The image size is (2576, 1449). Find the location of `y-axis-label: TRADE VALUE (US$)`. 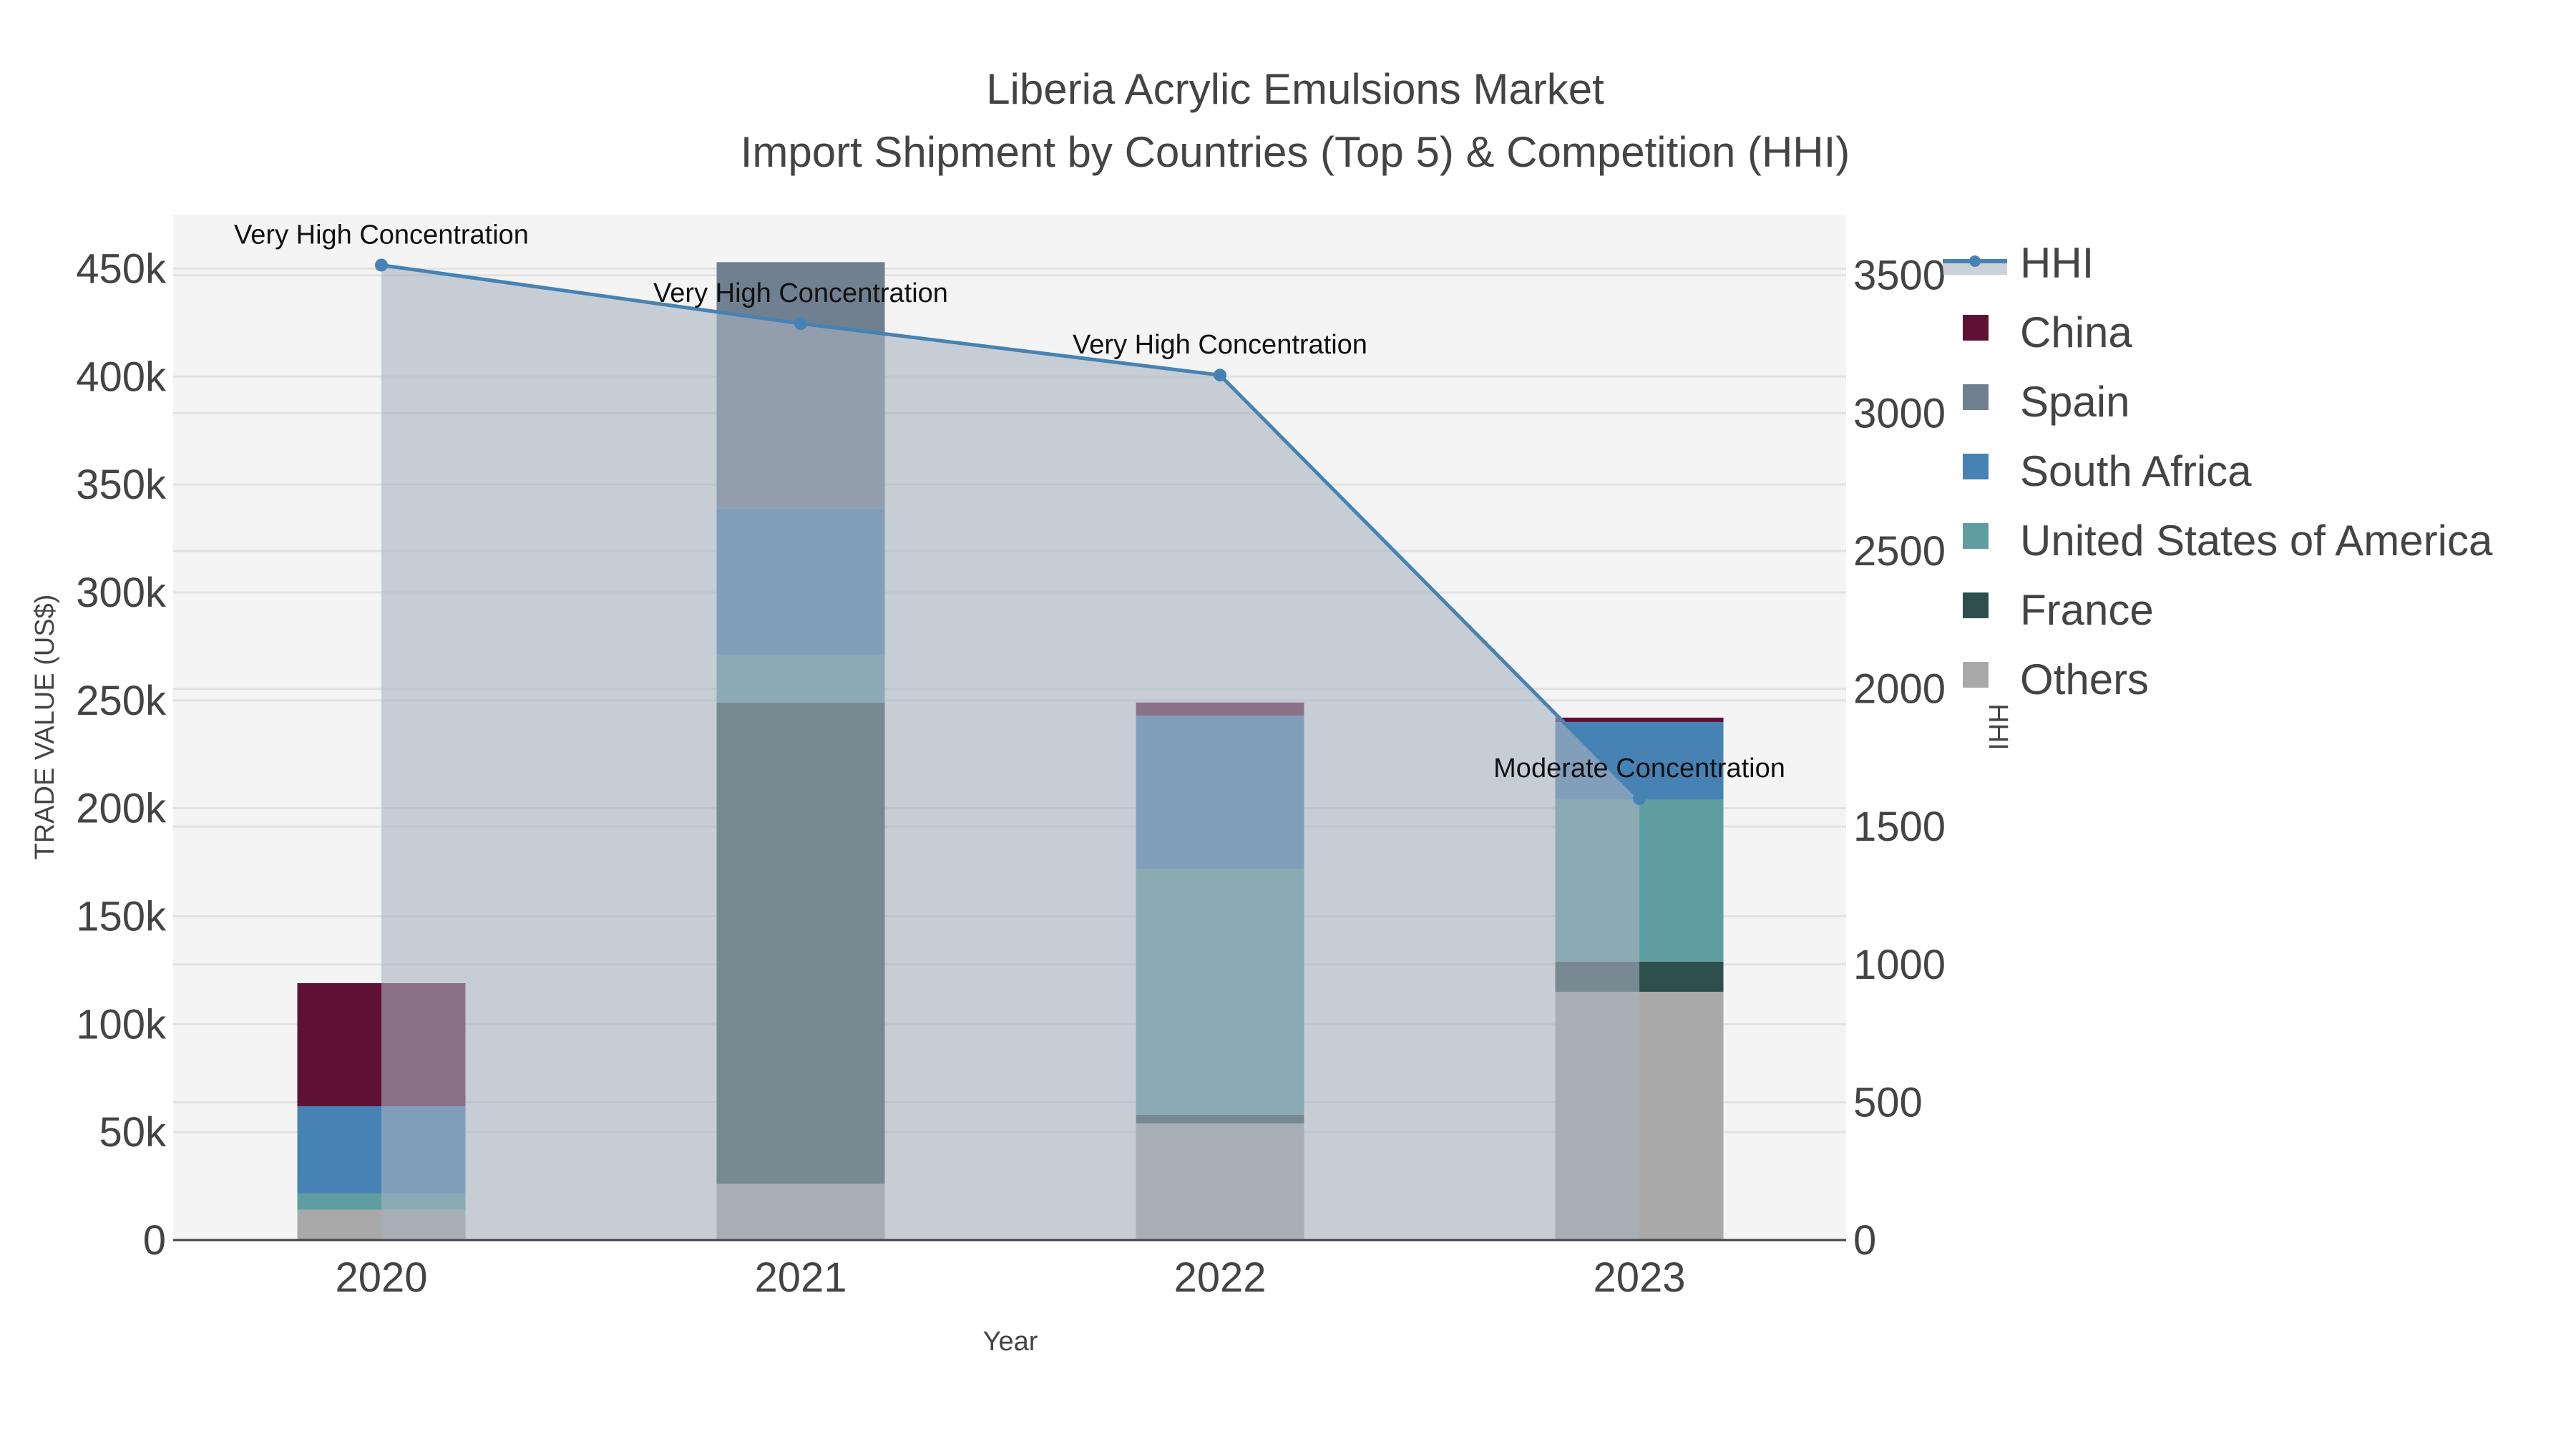

y-axis-label: TRADE VALUE (US$) is located at coordinates (45, 727).